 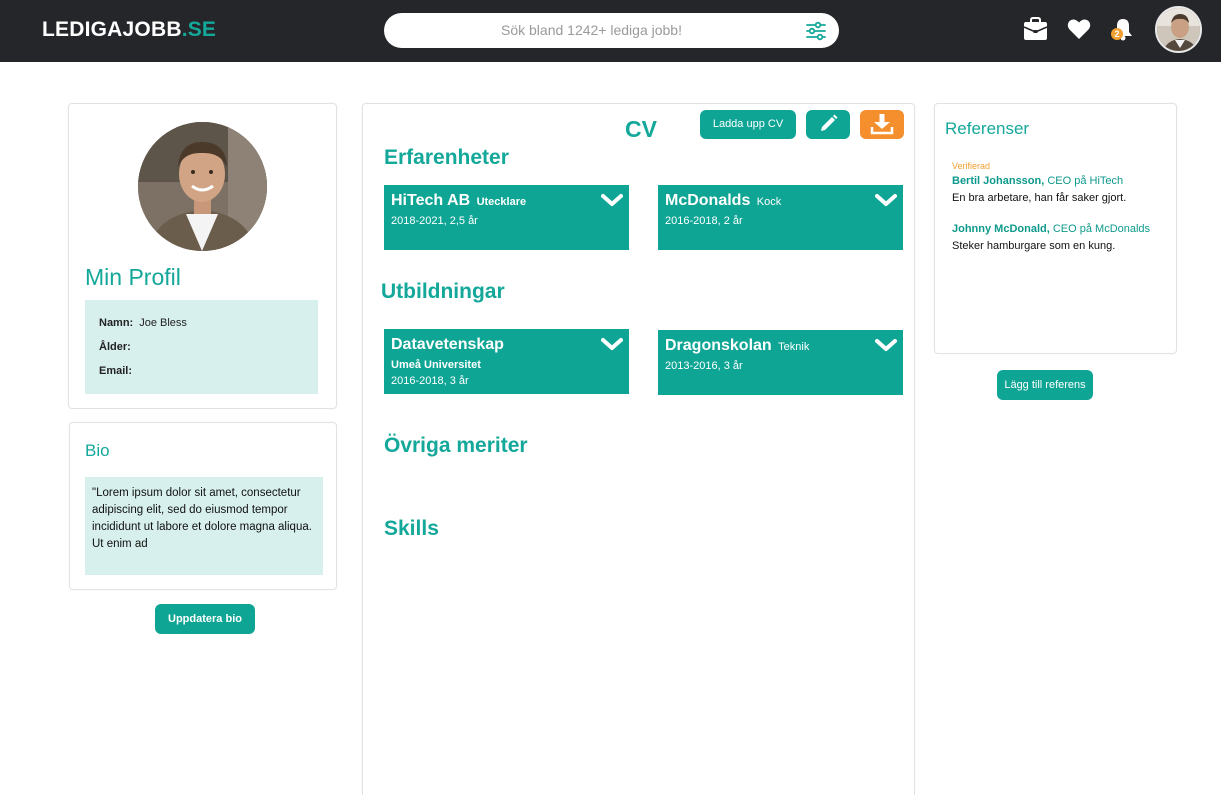 What do you see at coordinates (1079, 29) in the screenshot?
I see `heart-icon` at bounding box center [1079, 29].